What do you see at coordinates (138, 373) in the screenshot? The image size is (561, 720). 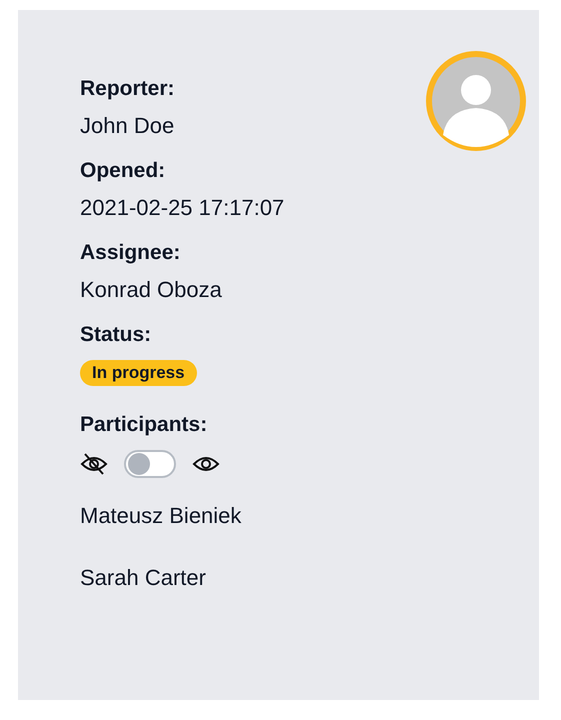 I see `status-badge: In progress` at bounding box center [138, 373].